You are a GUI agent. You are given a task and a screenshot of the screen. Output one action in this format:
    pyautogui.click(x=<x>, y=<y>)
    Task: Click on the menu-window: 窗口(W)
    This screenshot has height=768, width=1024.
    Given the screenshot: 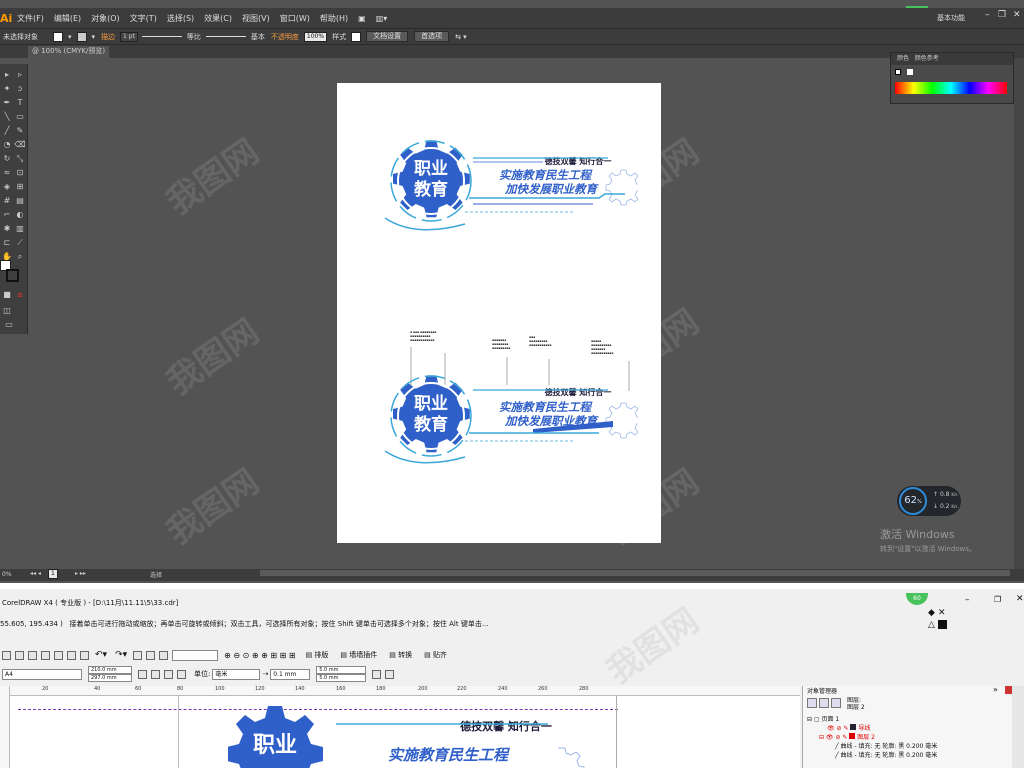 What is the action you would take?
    pyautogui.click(x=295, y=18)
    